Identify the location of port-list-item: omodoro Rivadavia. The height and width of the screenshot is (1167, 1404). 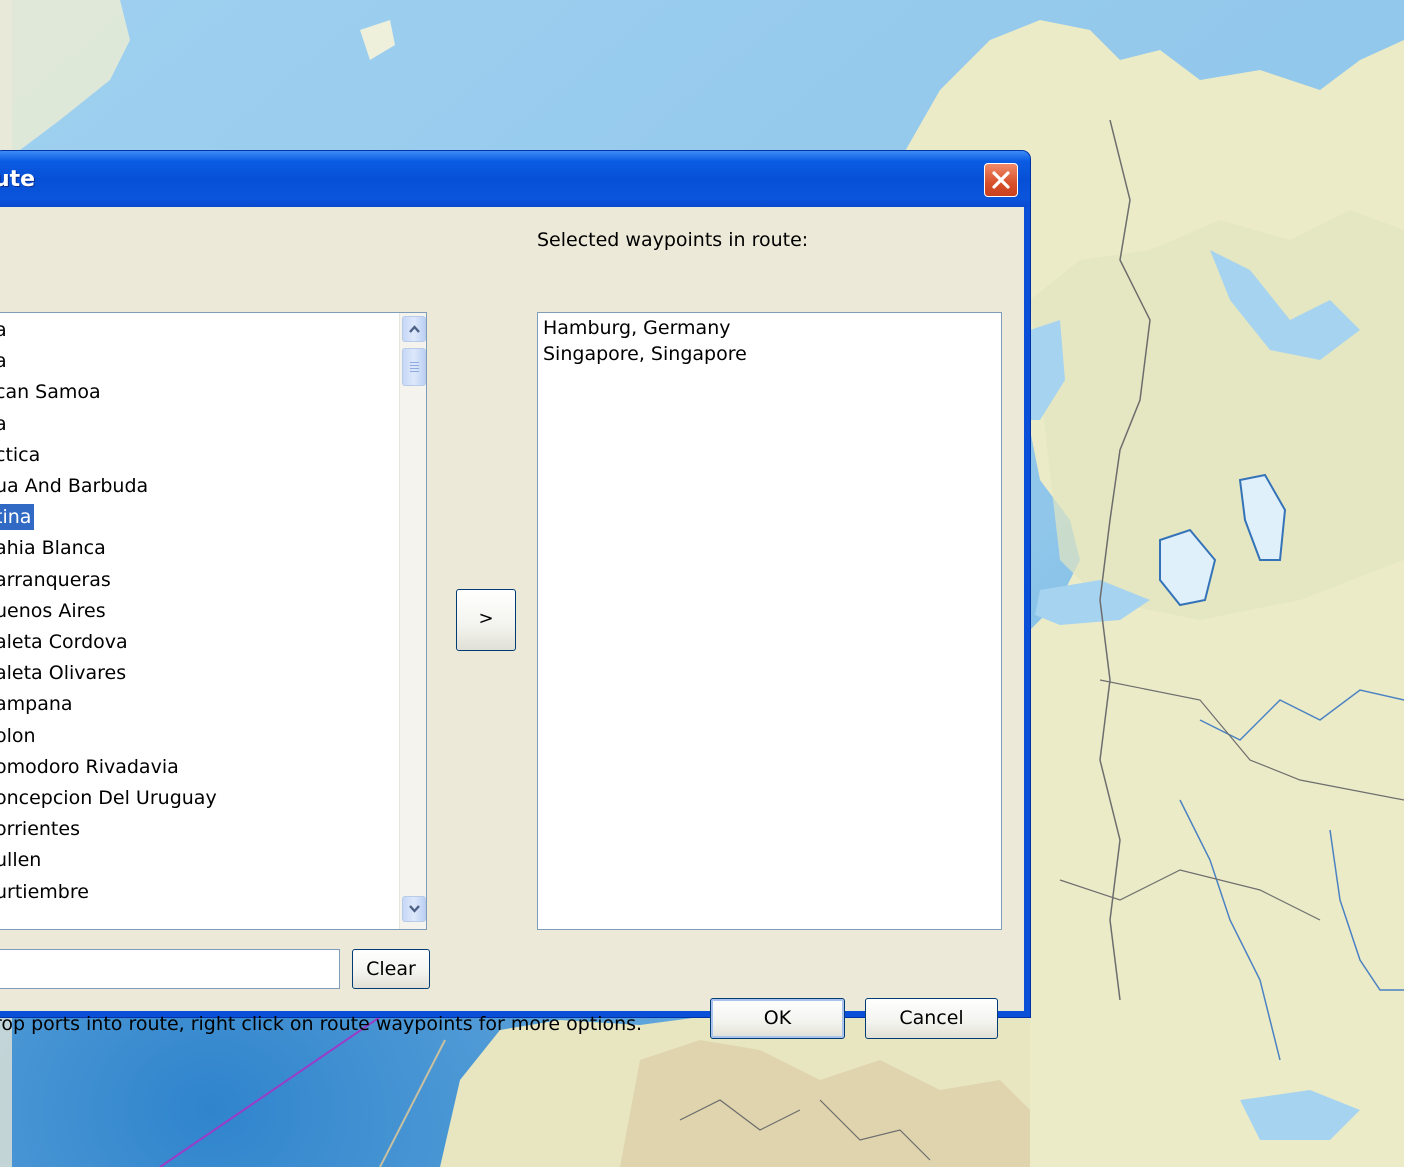
(89, 767).